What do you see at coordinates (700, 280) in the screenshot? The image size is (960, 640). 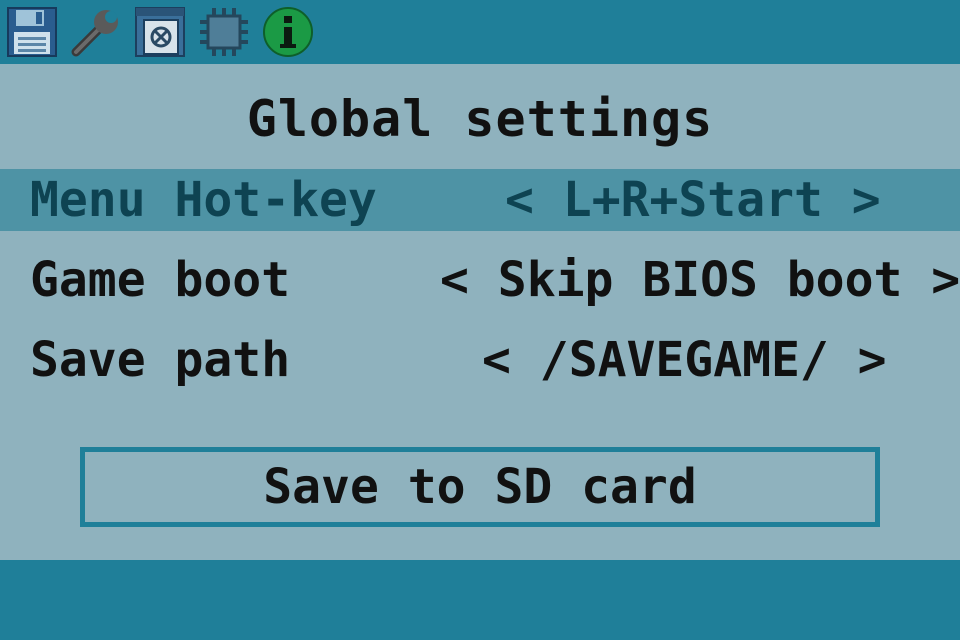 I see `setting-value-selector: < Skip BIOS boot >` at bounding box center [700, 280].